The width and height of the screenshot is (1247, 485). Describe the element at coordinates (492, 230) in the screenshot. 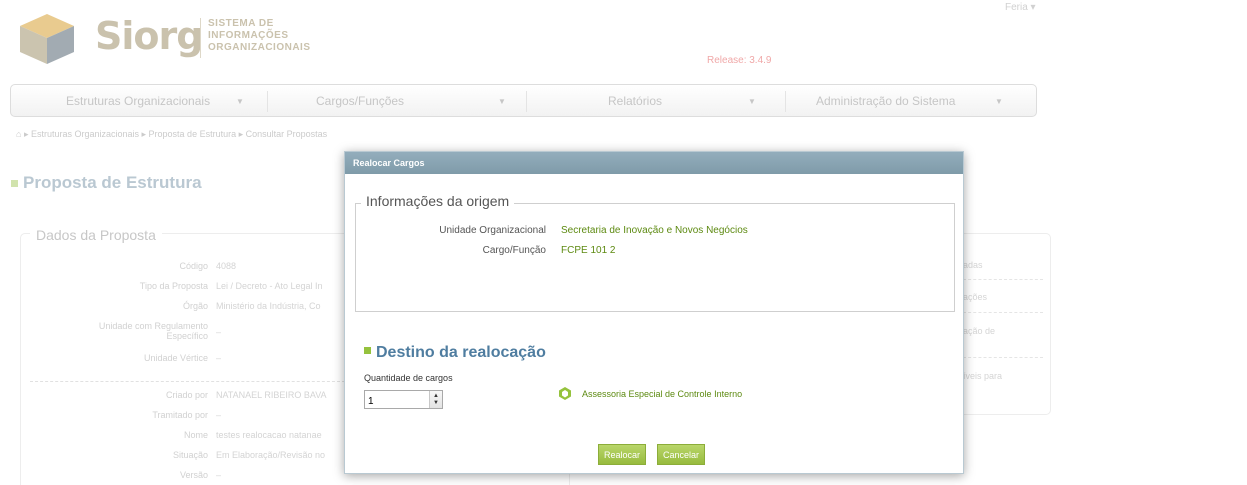

I see `unidade-organizacional-label: Unidade Organizacional` at that location.